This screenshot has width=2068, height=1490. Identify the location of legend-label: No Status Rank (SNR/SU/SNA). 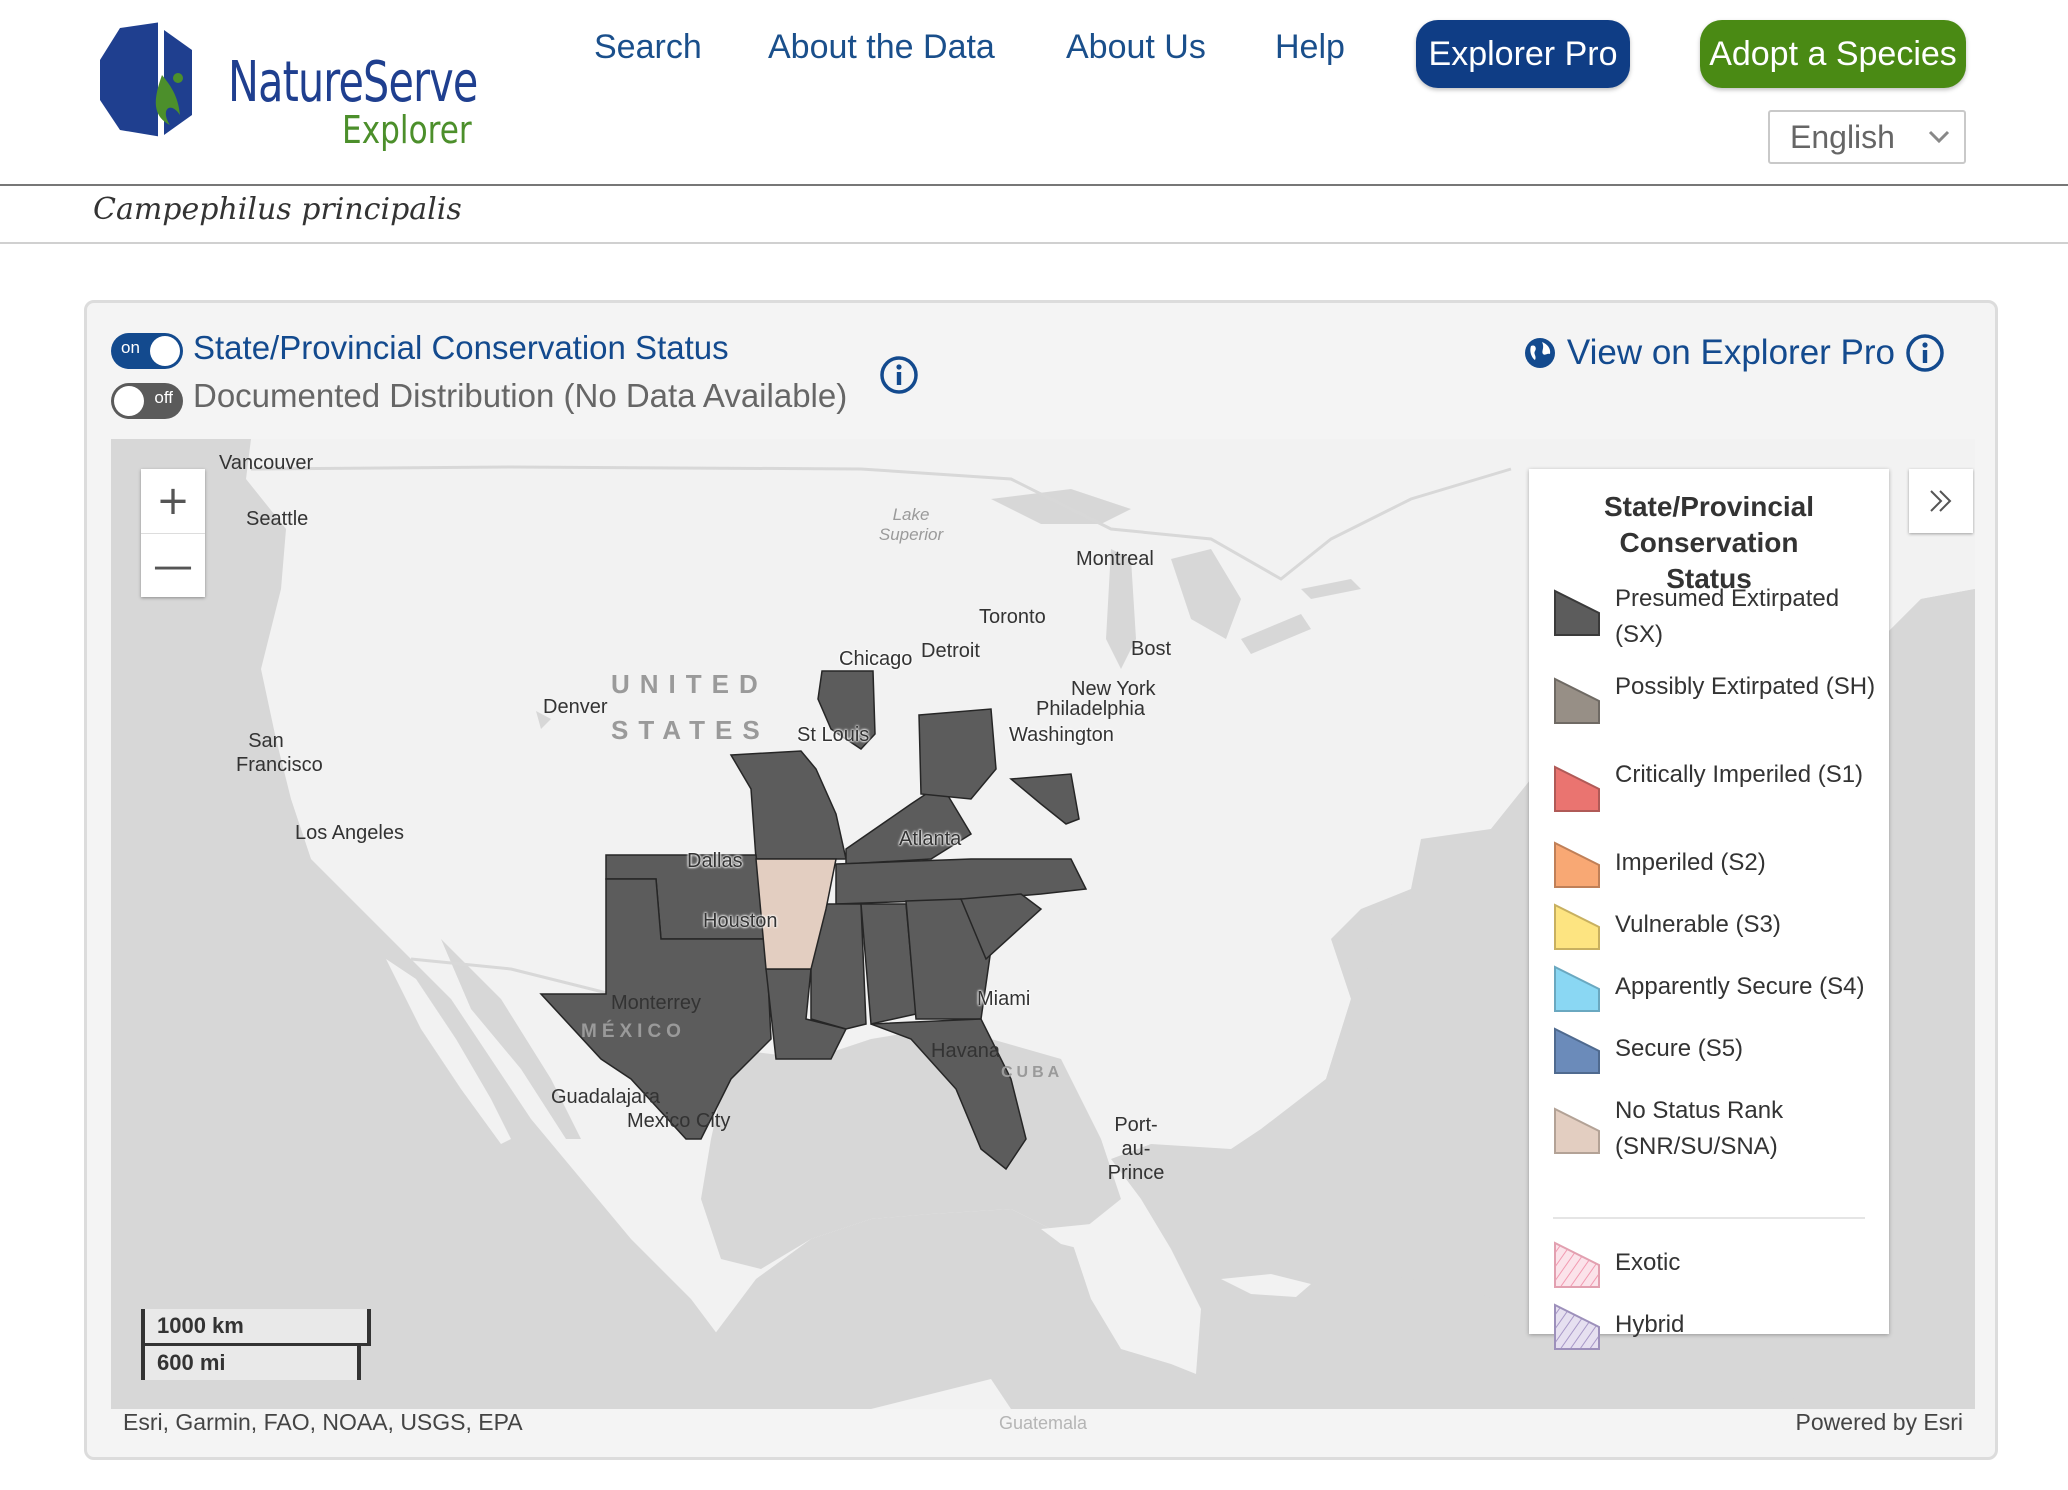
(1699, 1128).